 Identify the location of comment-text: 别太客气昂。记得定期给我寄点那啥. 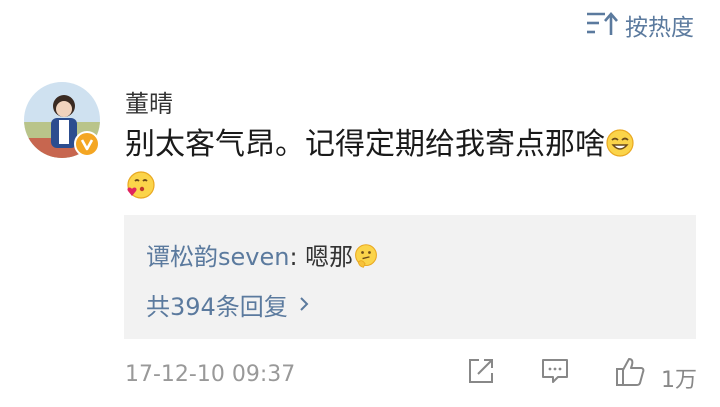
(365, 144).